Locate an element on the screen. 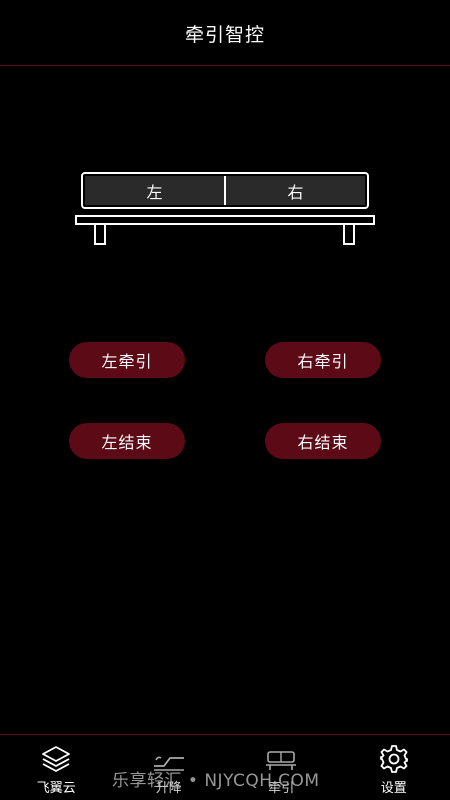 Image resolution: width=450 pixels, height=800 pixels. gear-icon is located at coordinates (394, 759).